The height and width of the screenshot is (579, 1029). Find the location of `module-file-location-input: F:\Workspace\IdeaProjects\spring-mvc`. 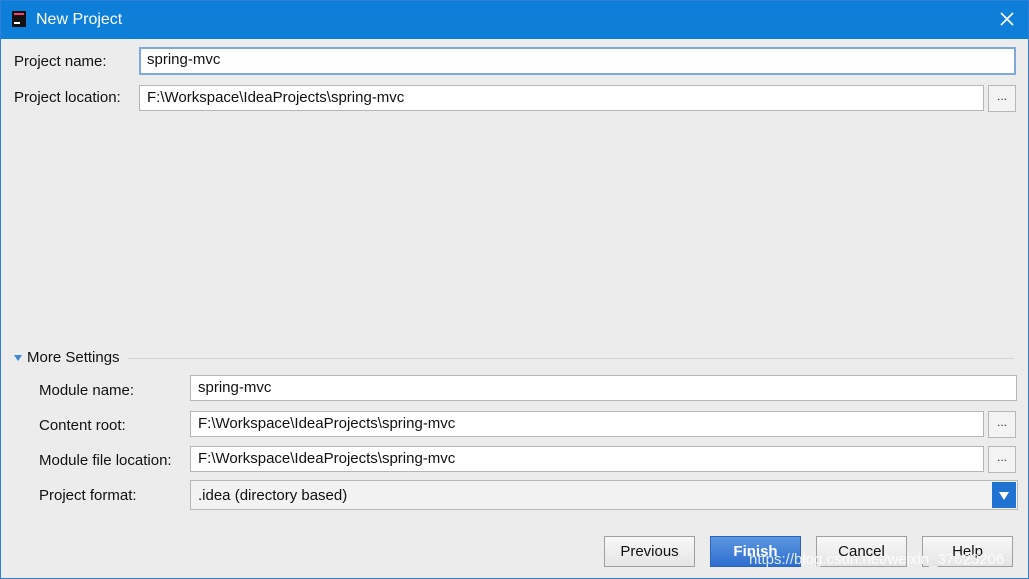

module-file-location-input: F:\Workspace\IdeaProjects\spring-mvc is located at coordinates (587, 459).